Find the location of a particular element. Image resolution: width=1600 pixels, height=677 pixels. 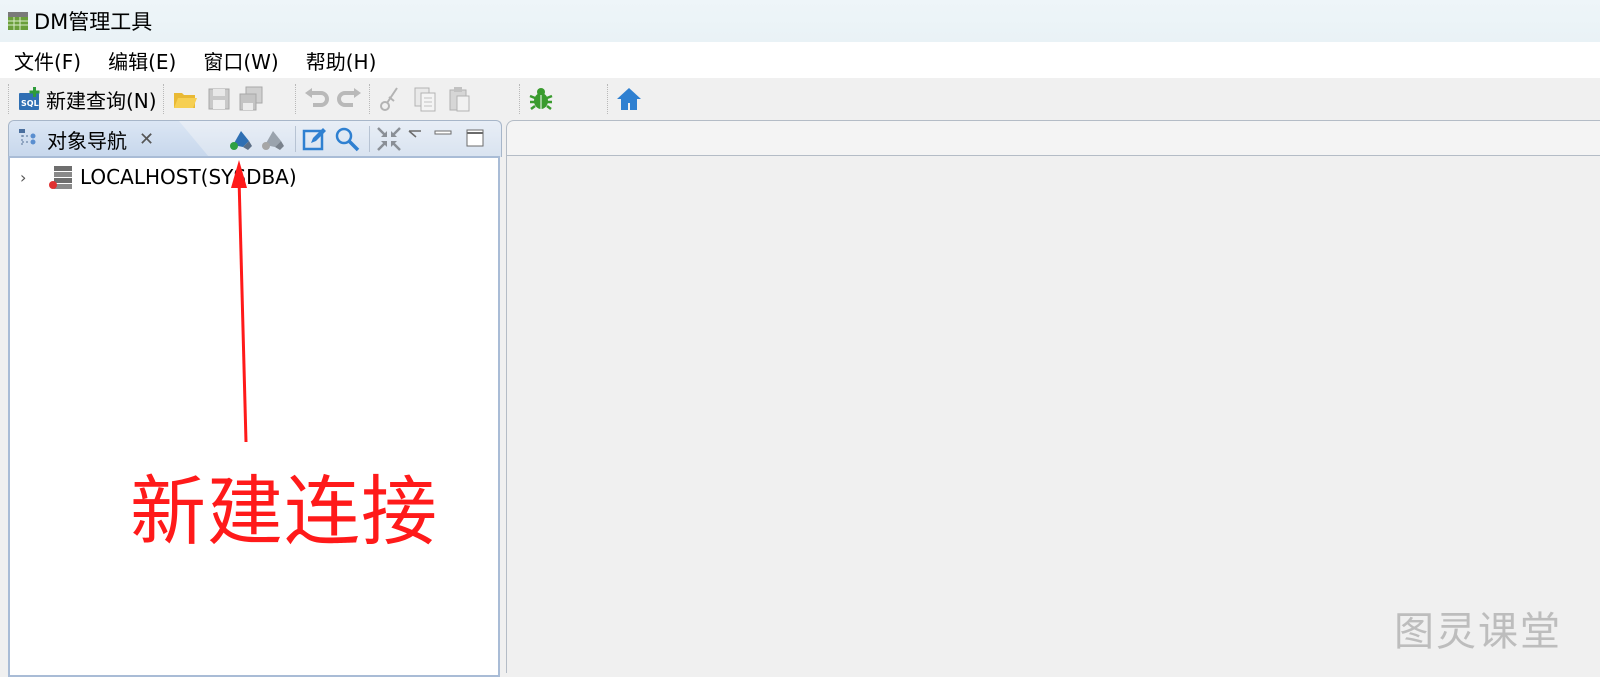

database-icon is located at coordinates (60, 177).